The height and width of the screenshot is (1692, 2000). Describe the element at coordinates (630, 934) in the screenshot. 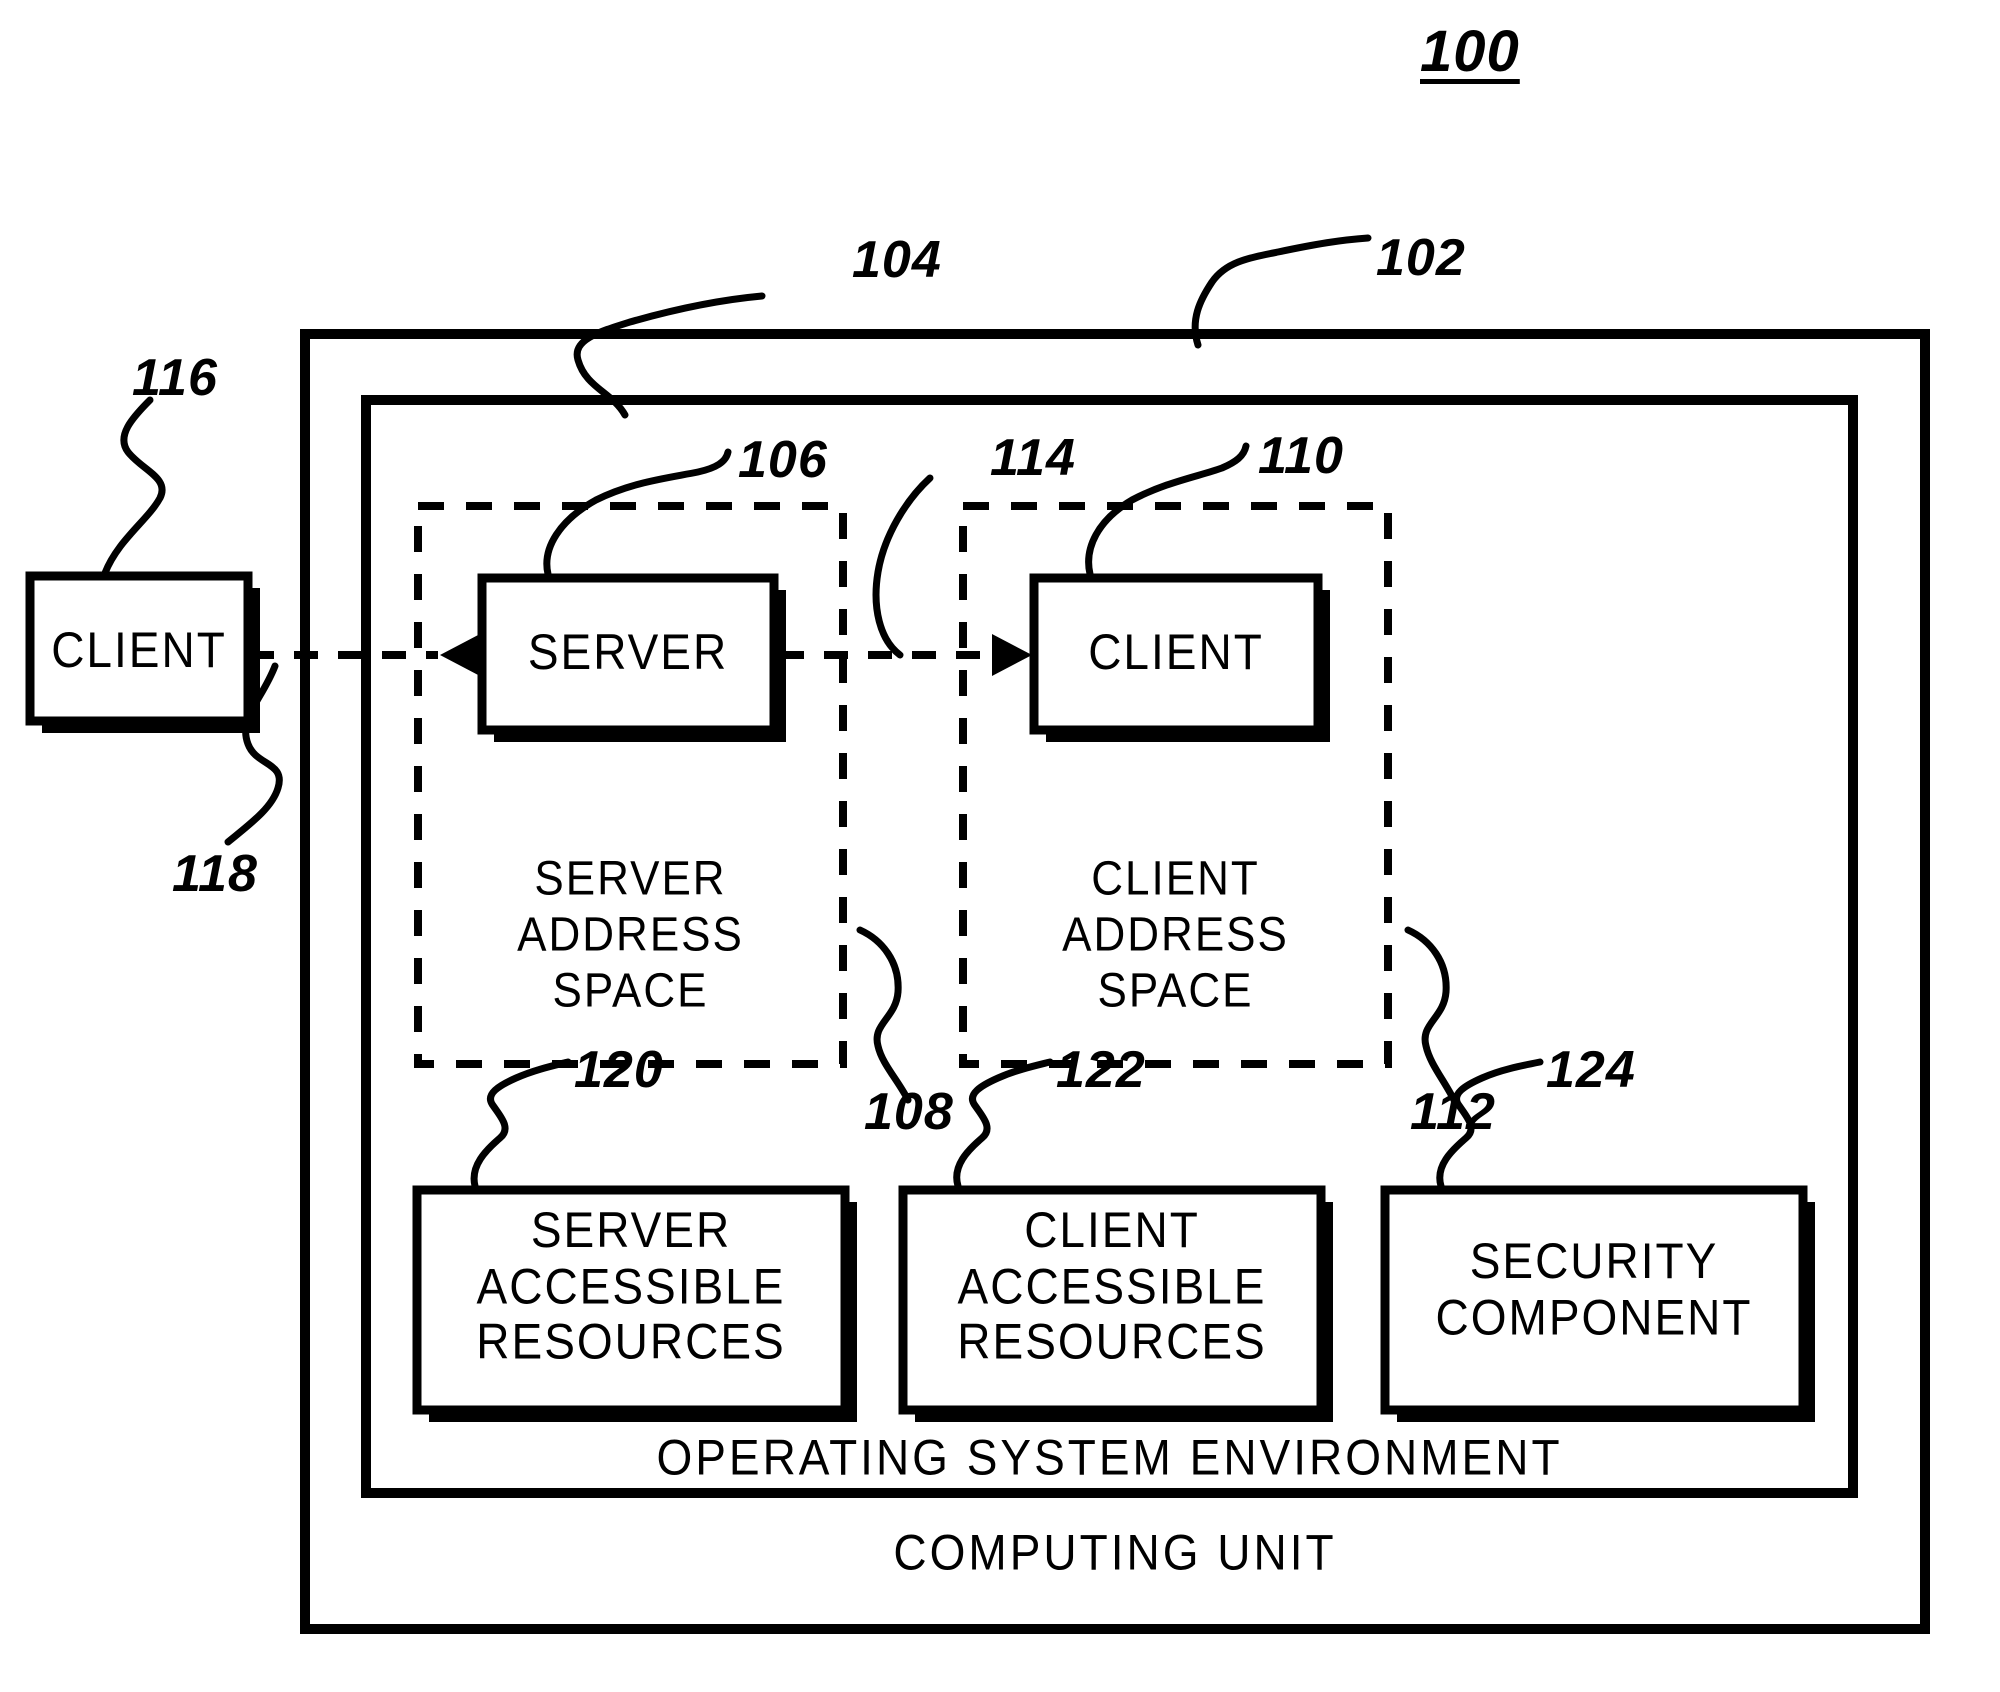

I see `server-address-space-label: SERVER ADDRESS SPACE` at that location.